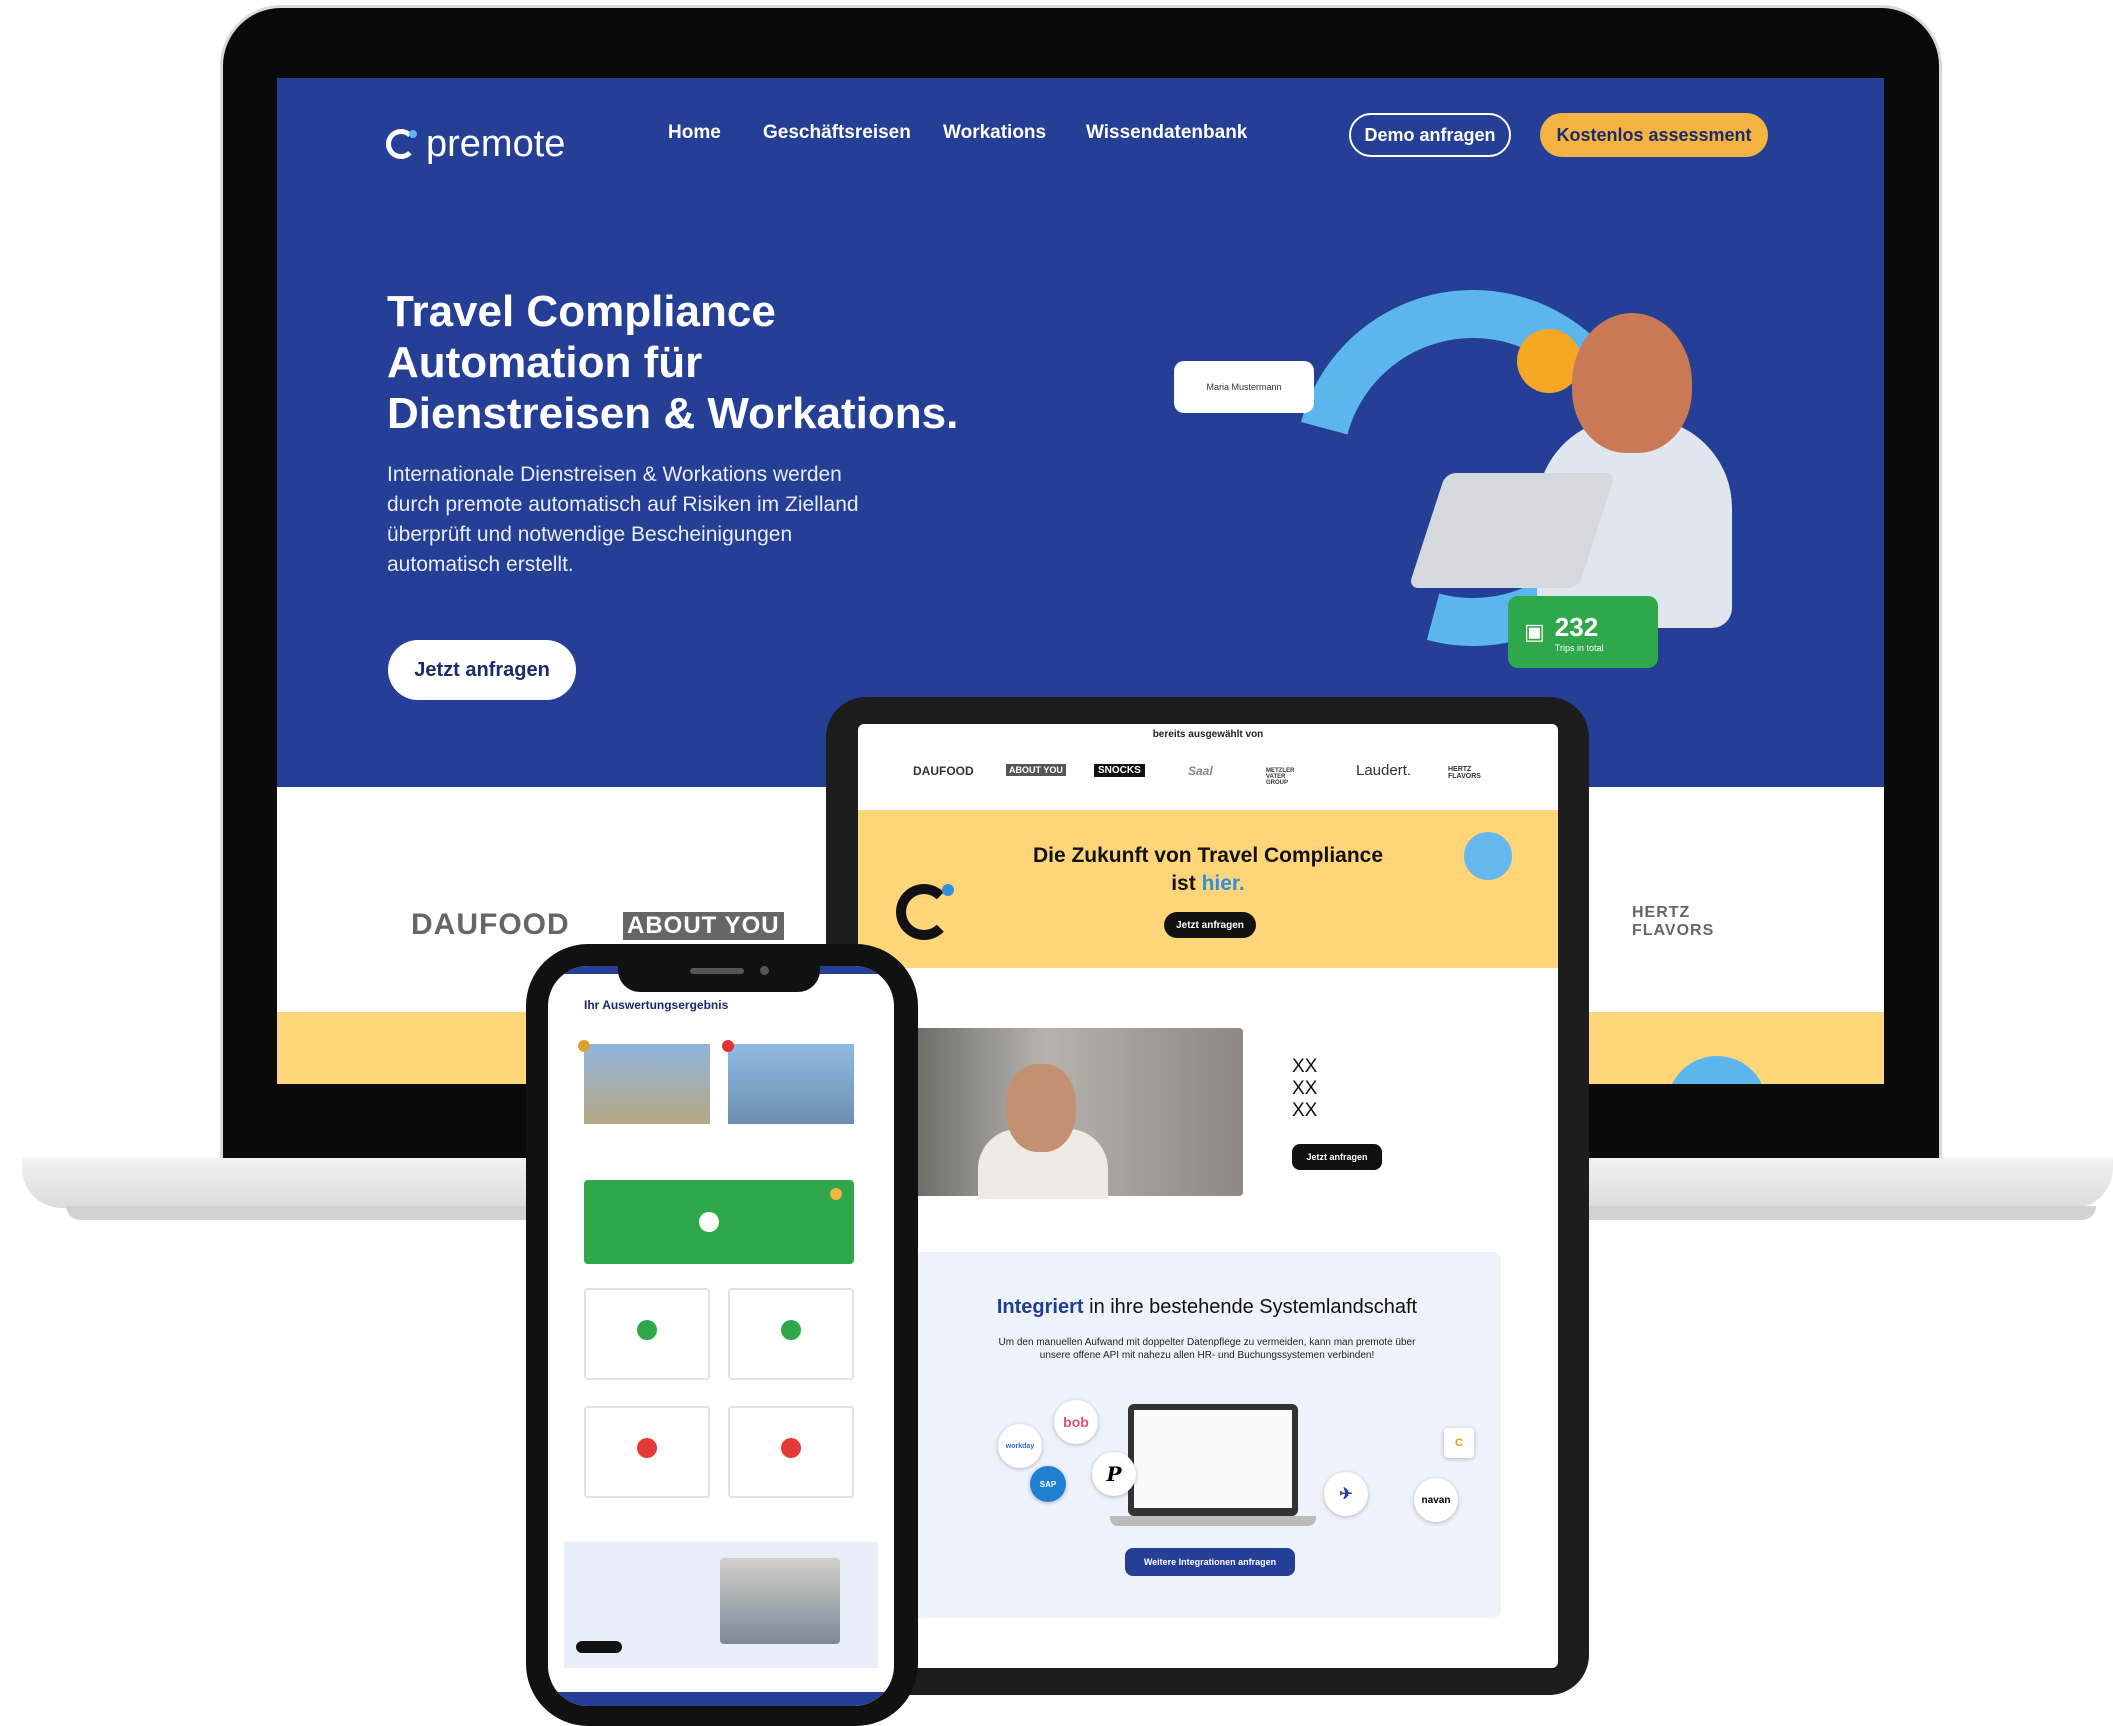 Image resolution: width=2113 pixels, height=1726 pixels. What do you see at coordinates (1040, 1307) in the screenshot?
I see `integration-title-highlight: Integriert` at bounding box center [1040, 1307].